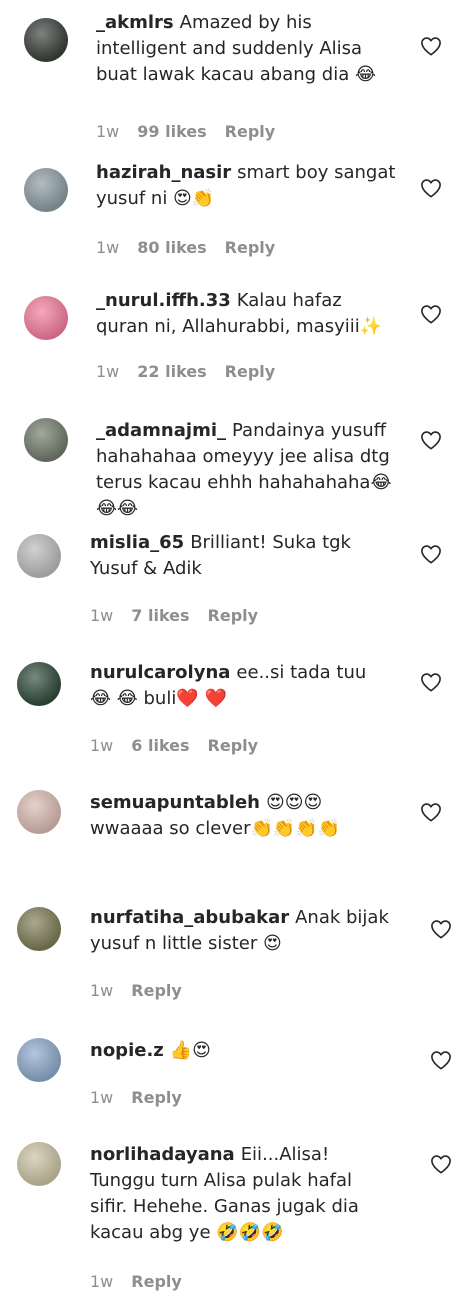 Image resolution: width=473 pixels, height=1299 pixels. I want to click on comment-meta: 1w 22 likes Reply, so click(194, 371).